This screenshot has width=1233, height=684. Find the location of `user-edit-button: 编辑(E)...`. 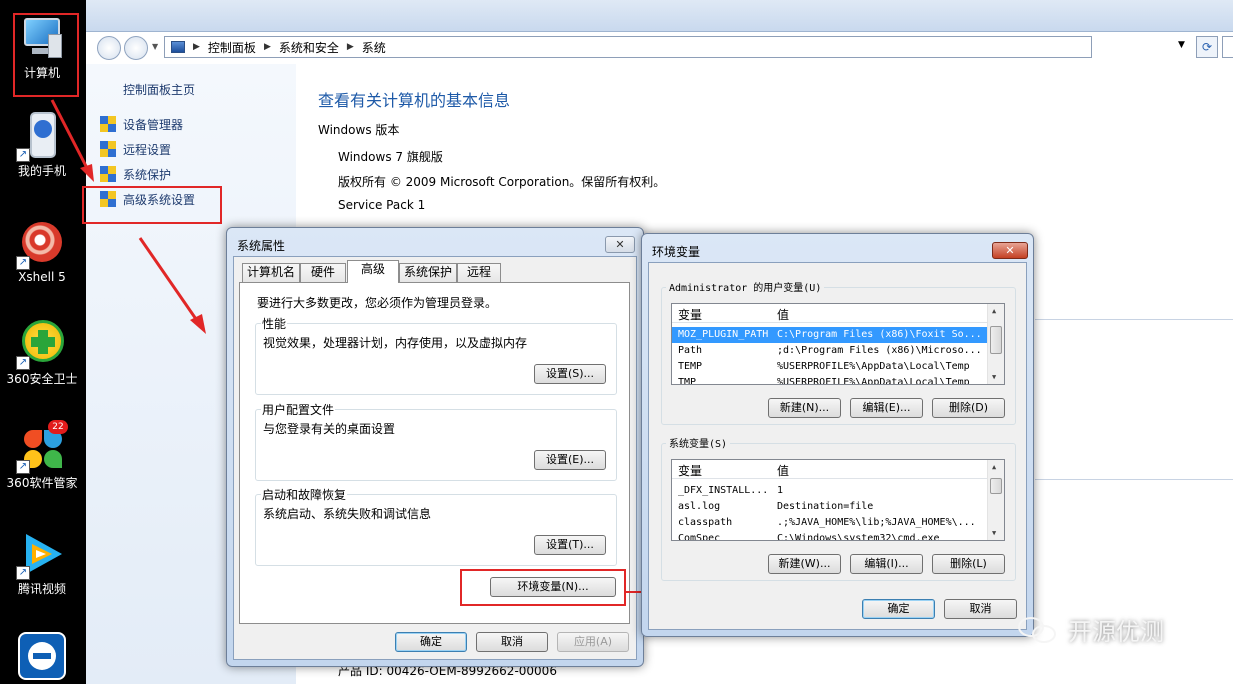

user-edit-button: 编辑(E)... is located at coordinates (886, 408).